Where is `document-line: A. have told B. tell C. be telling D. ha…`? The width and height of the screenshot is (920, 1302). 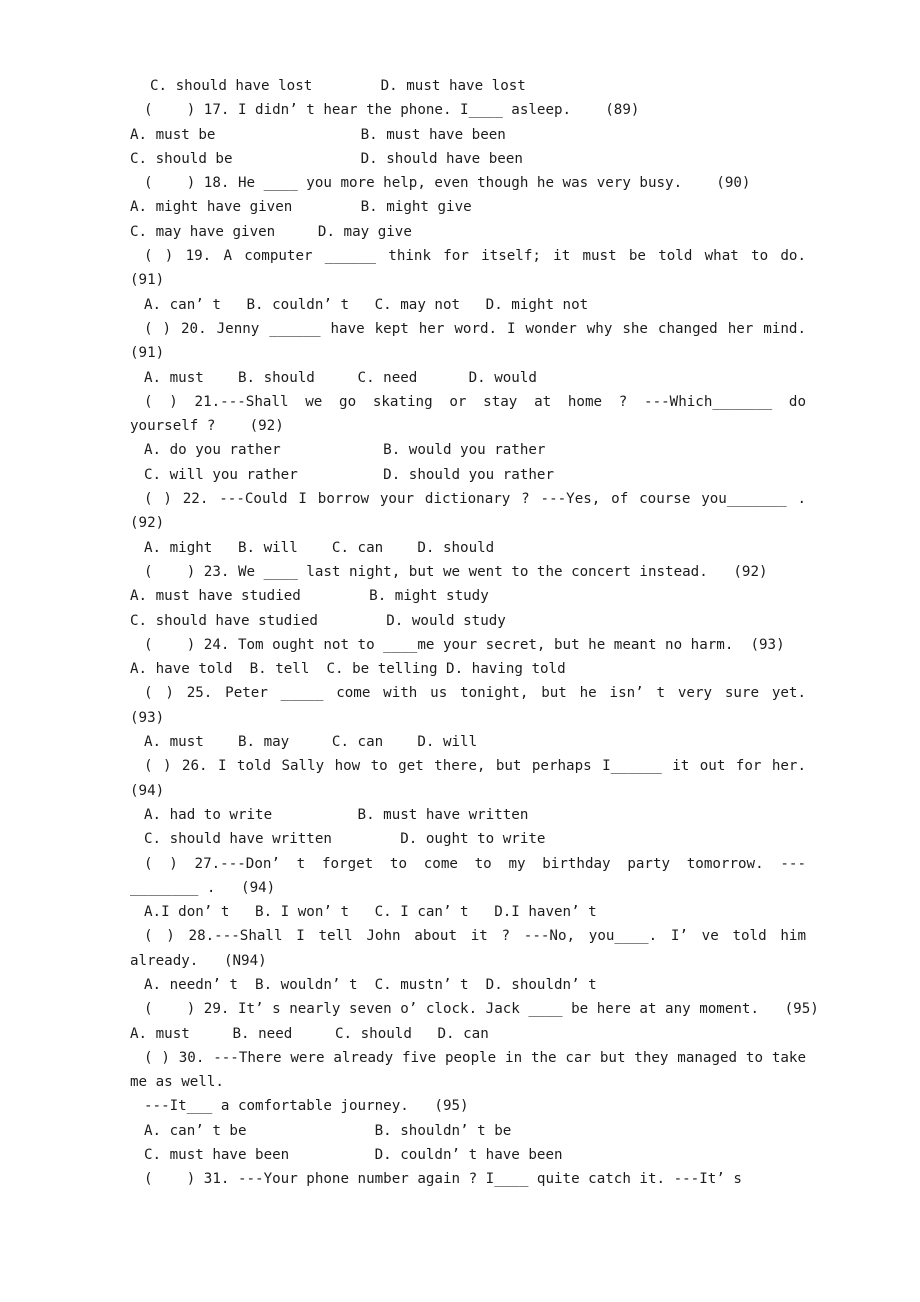 document-line: A. have told B. tell C. be telling D. ha… is located at coordinates (348, 669).